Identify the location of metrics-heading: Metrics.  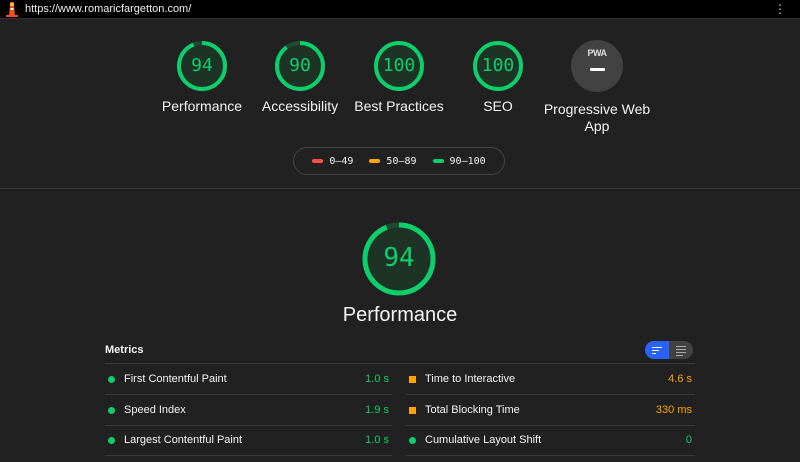
(124, 350).